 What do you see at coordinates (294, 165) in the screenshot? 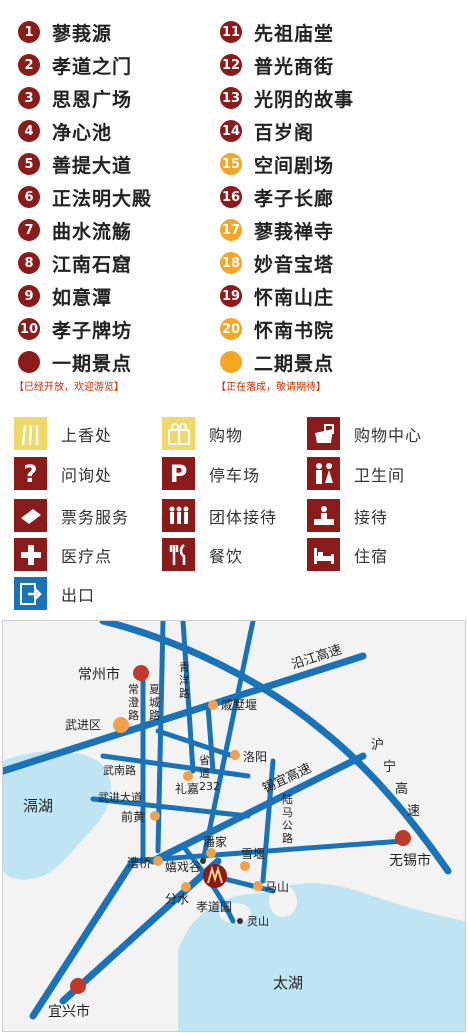
I see `attraction-name: 空间剧场` at bounding box center [294, 165].